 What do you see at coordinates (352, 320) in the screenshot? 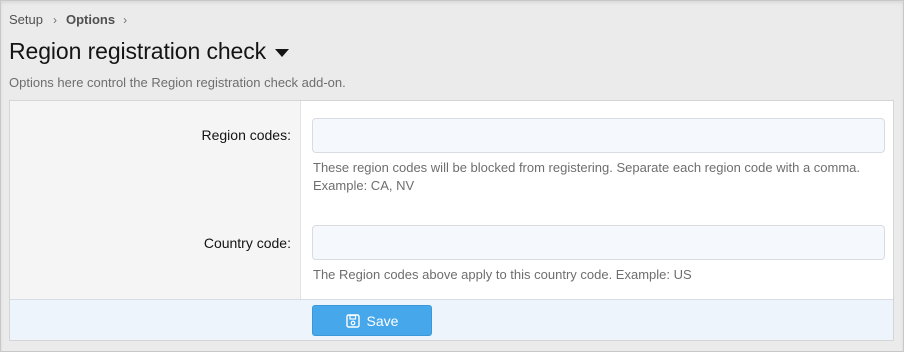
I see `floppy-disk-icon` at bounding box center [352, 320].